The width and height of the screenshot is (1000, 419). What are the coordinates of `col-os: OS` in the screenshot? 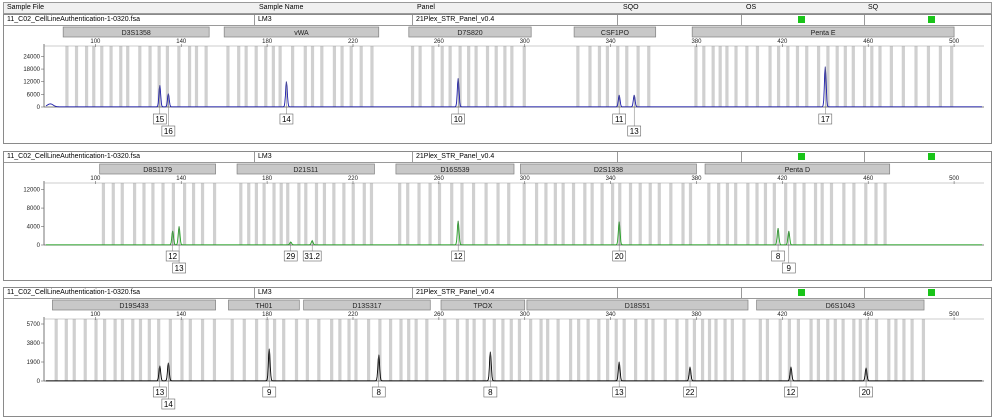 It's located at (751, 7).